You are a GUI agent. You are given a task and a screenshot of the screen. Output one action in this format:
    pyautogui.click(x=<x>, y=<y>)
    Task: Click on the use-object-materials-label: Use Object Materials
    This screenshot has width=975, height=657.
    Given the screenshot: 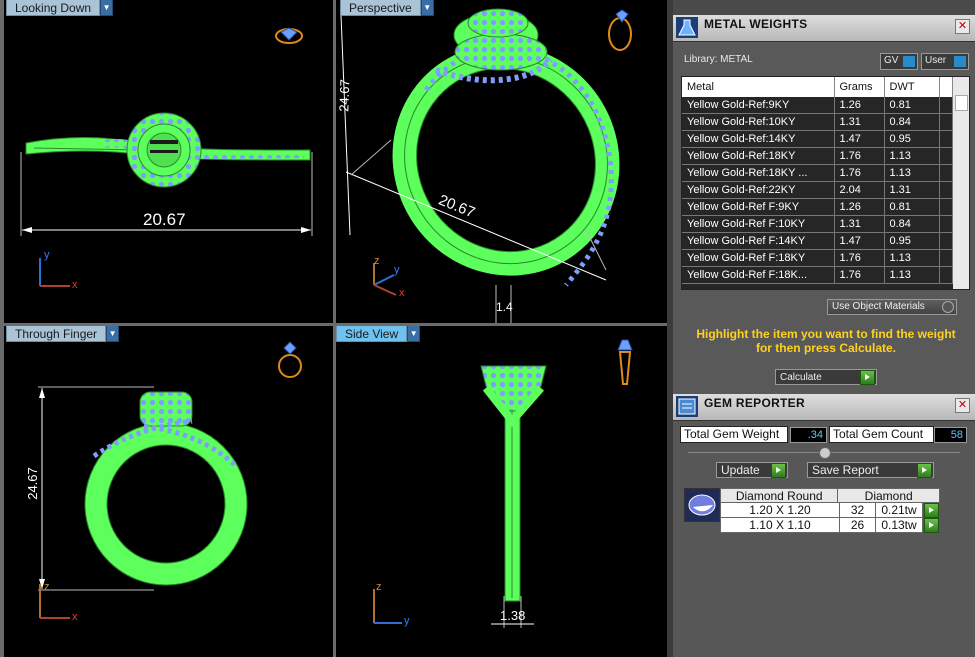 What is the action you would take?
    pyautogui.click(x=878, y=306)
    